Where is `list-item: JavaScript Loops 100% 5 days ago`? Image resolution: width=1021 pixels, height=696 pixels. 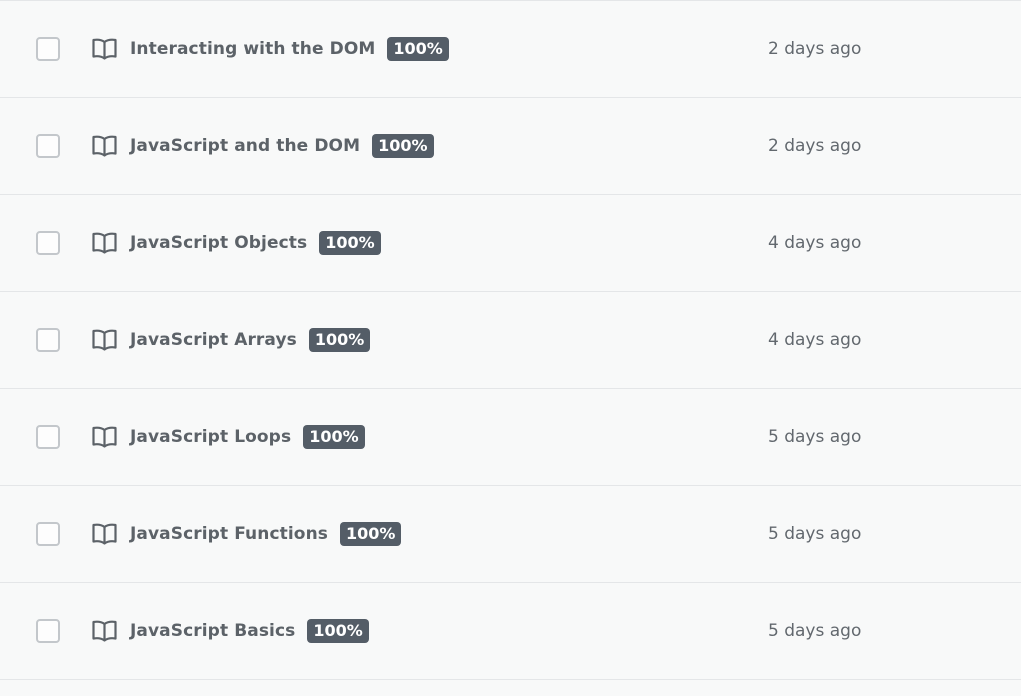 list-item: JavaScript Loops 100% 5 days ago is located at coordinates (510, 437).